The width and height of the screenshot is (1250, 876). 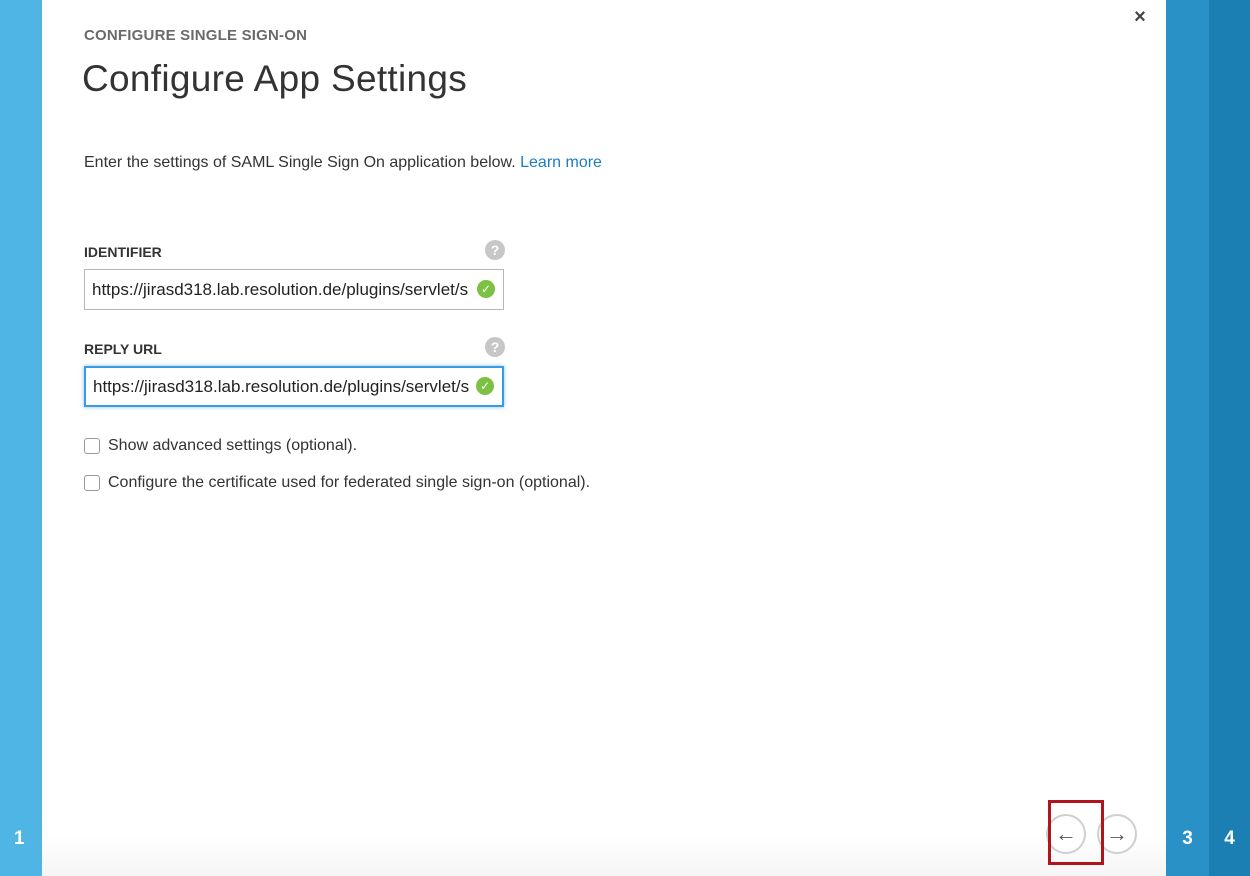 I want to click on advanced-settings-label: Show advanced settings (optional)., so click(x=233, y=445).